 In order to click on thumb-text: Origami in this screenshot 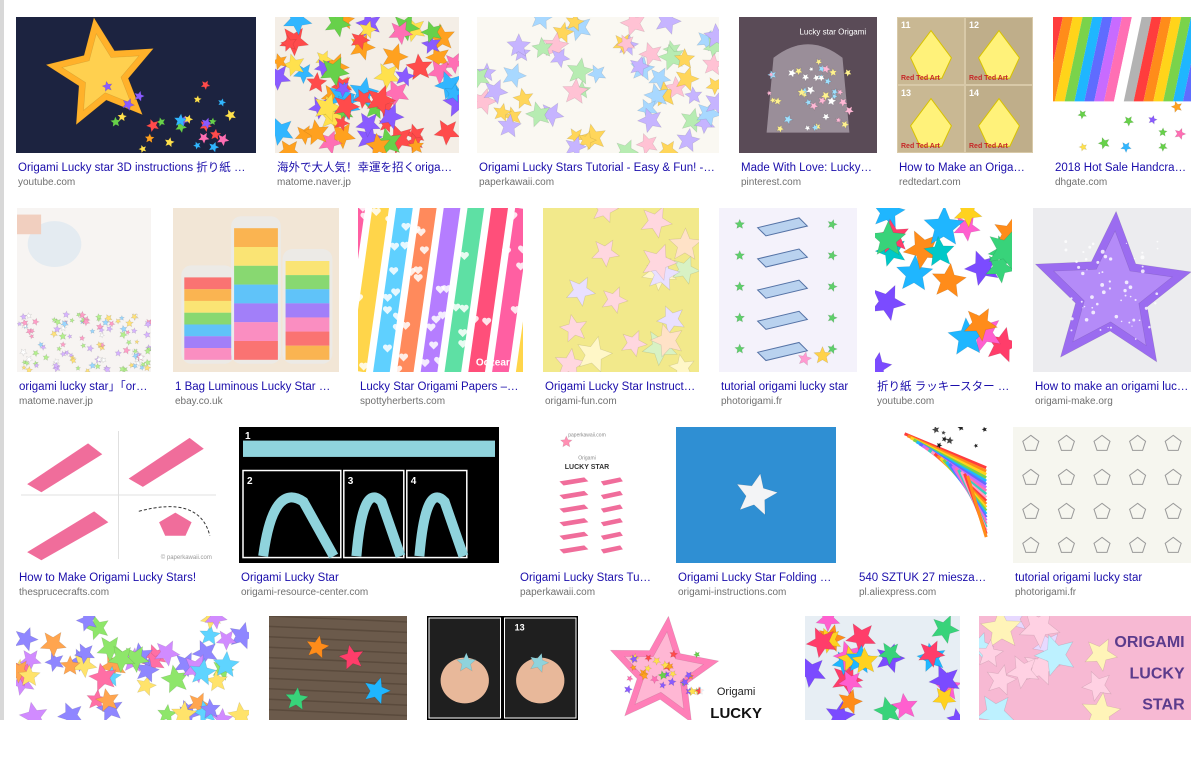, I will do `click(736, 692)`.